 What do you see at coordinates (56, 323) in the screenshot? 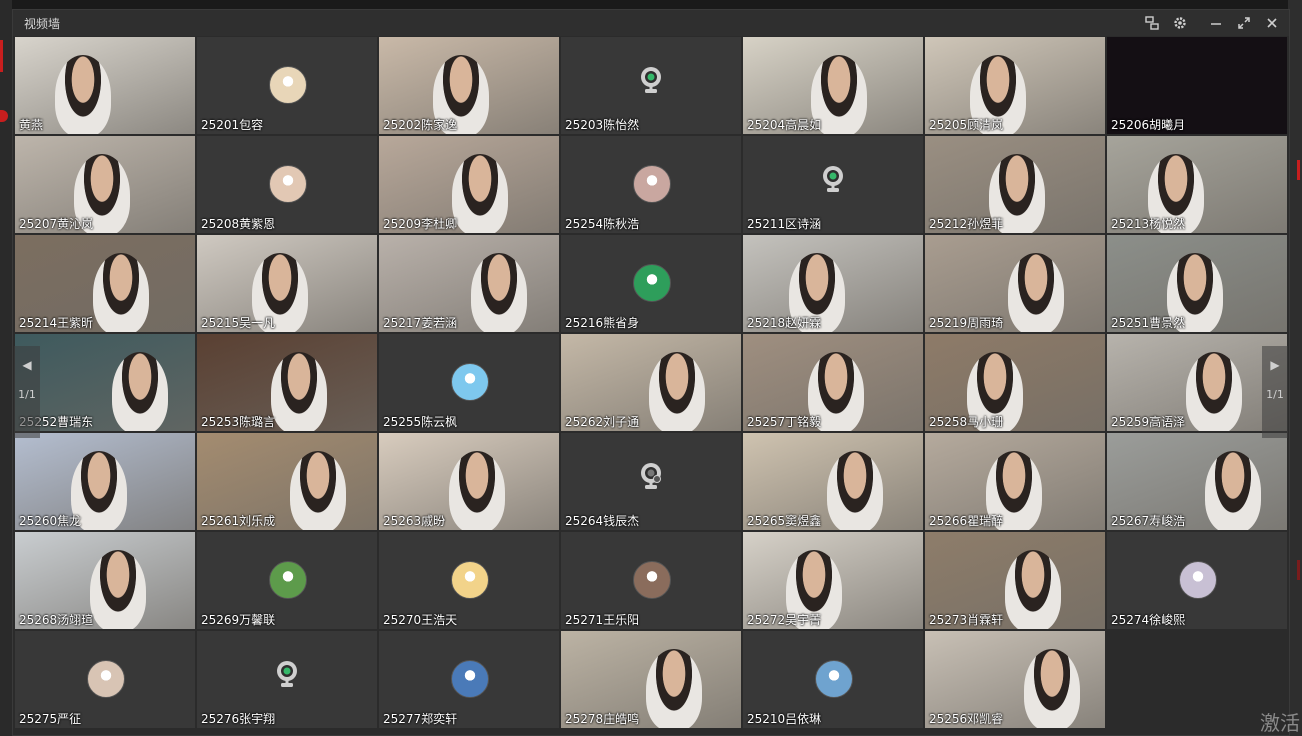
I see `participant-name: 25214王紫昕` at bounding box center [56, 323].